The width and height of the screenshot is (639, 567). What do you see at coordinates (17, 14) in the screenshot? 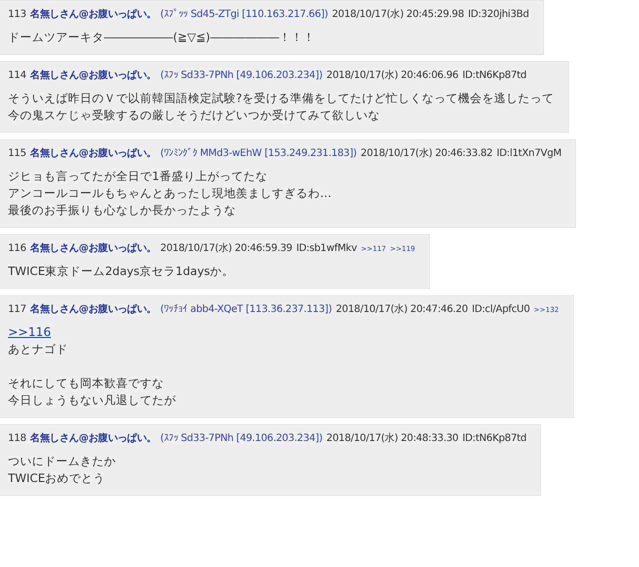
I see `post-number: 113` at bounding box center [17, 14].